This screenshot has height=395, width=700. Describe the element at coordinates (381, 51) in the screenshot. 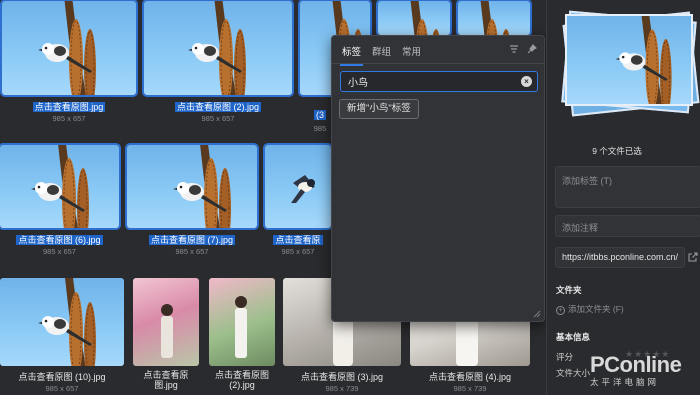

I see `tab-groups: 群组` at that location.